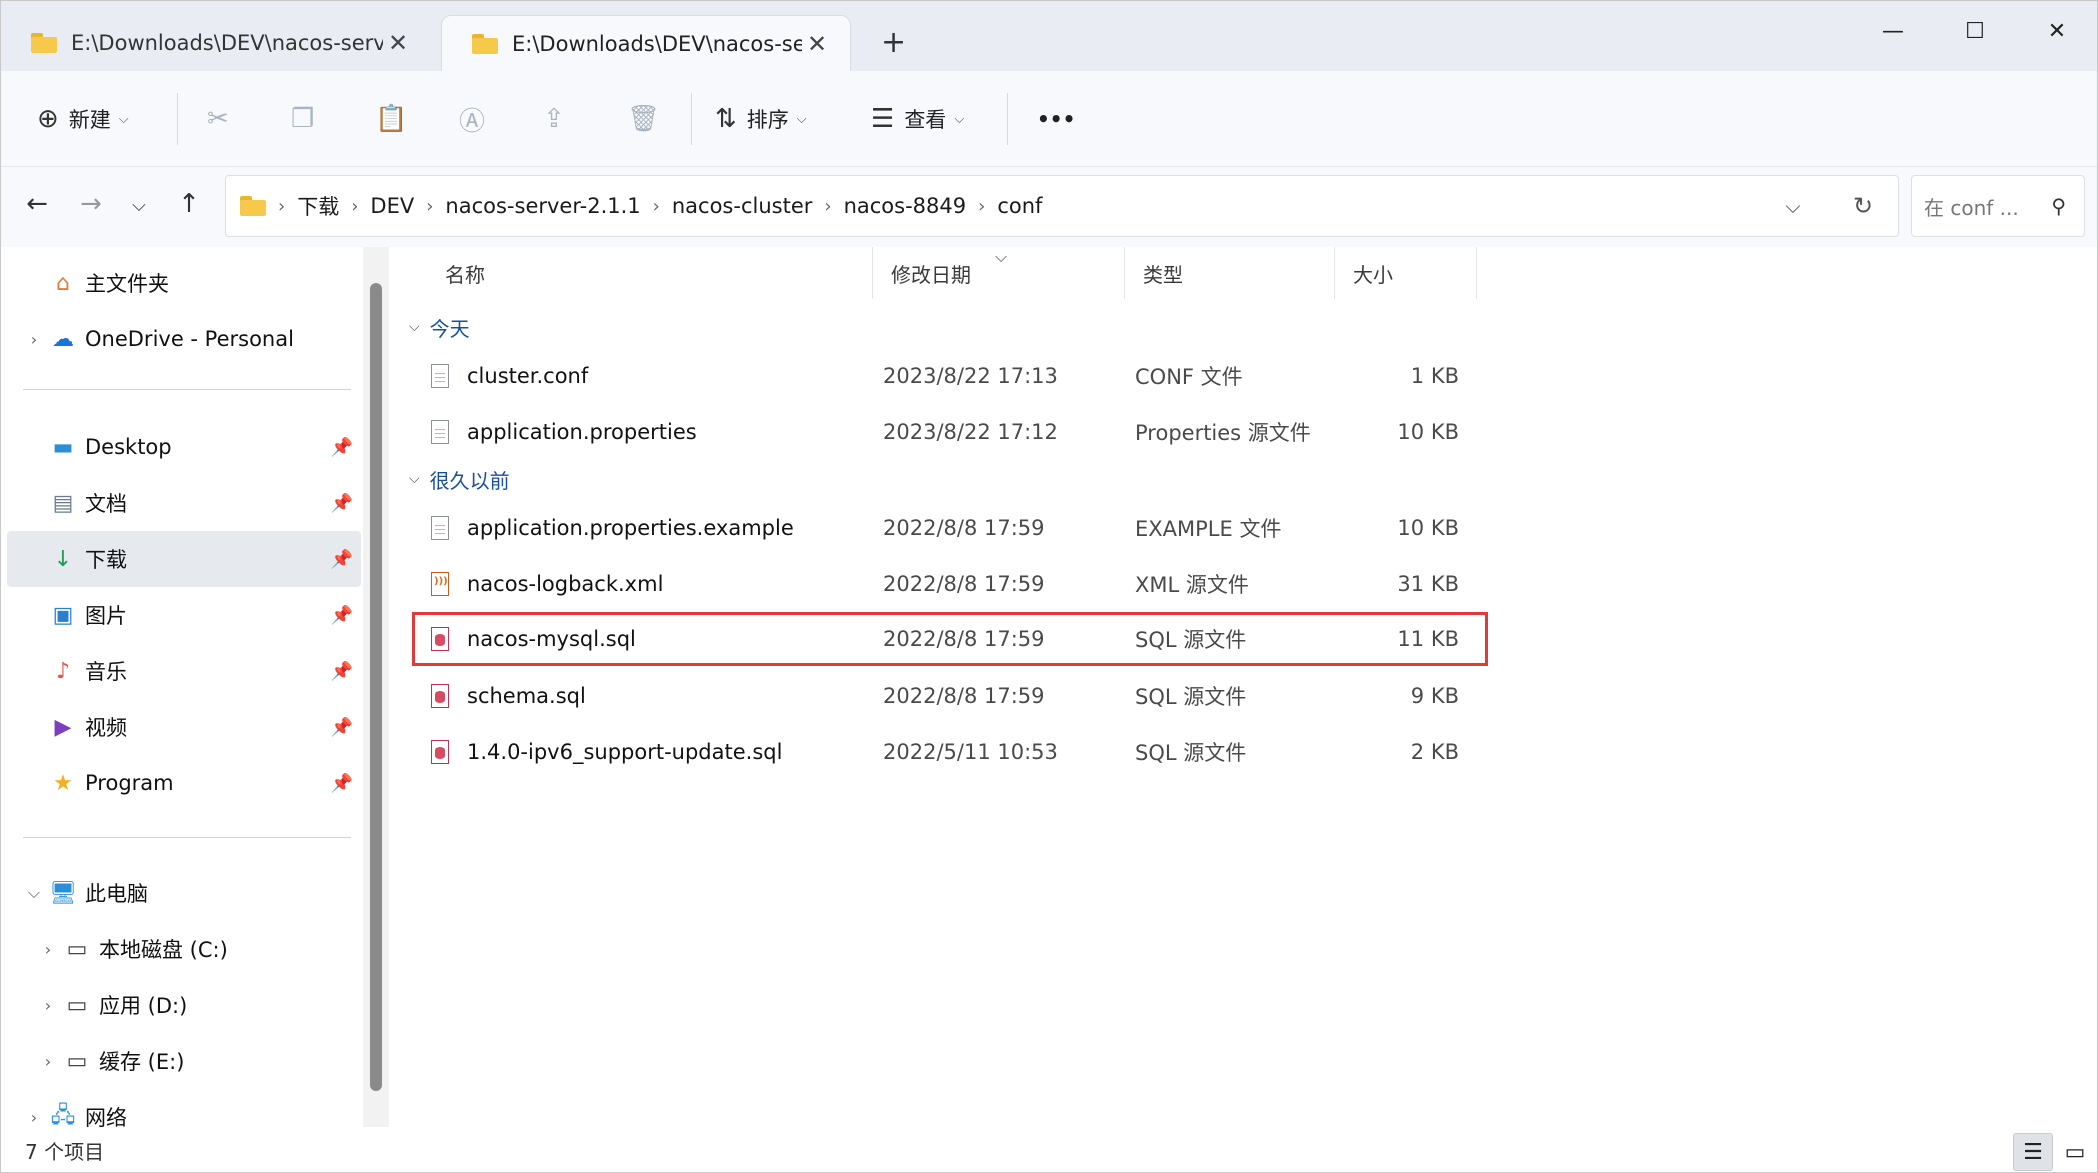 The image size is (2098, 1173). I want to click on tab-2: E:\Downloads\DEV\nacos-serv ✕, so click(646, 43).